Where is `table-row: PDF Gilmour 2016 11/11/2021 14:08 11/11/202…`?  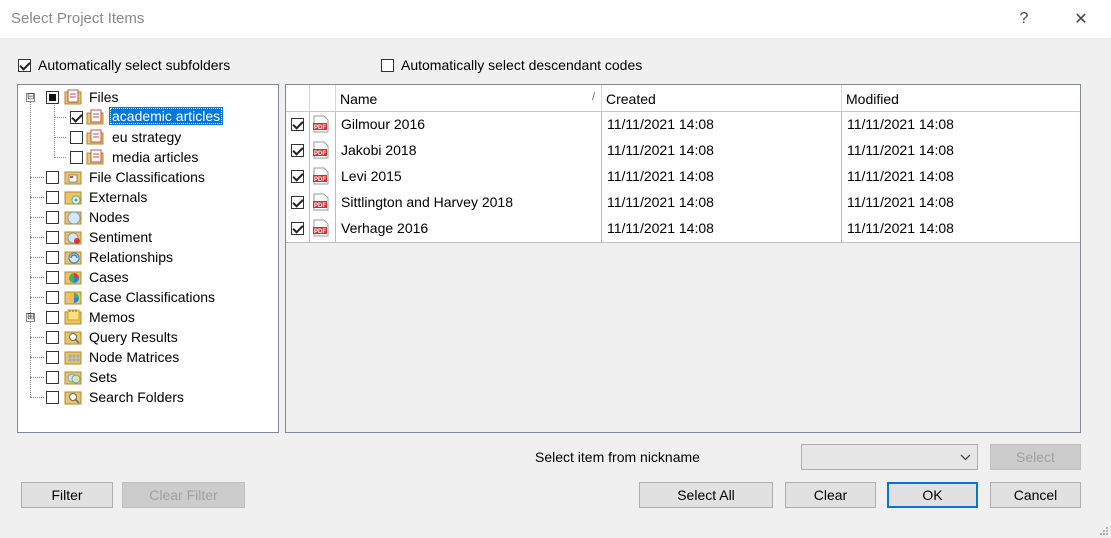 table-row: PDF Gilmour 2016 11/11/2021 14:08 11/11/202… is located at coordinates (683, 125).